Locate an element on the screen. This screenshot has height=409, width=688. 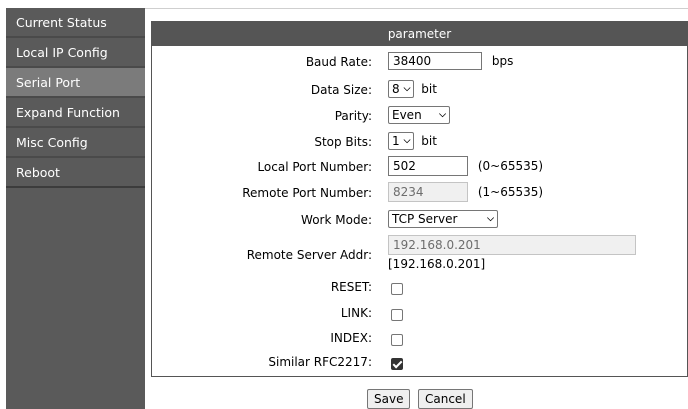
sidebar-item-local-ip-config: Local IP Config is located at coordinates (75, 53).